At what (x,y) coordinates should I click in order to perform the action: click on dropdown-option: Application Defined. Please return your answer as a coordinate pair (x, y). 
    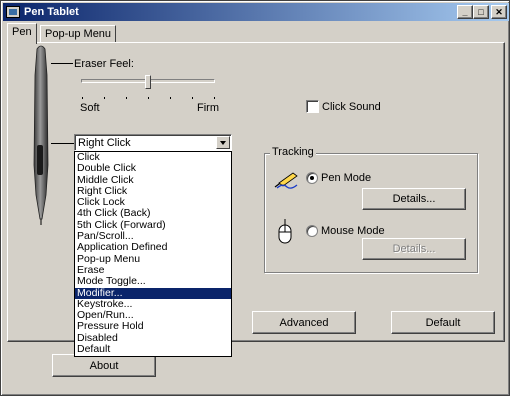
    Looking at the image, I should click on (153, 247).